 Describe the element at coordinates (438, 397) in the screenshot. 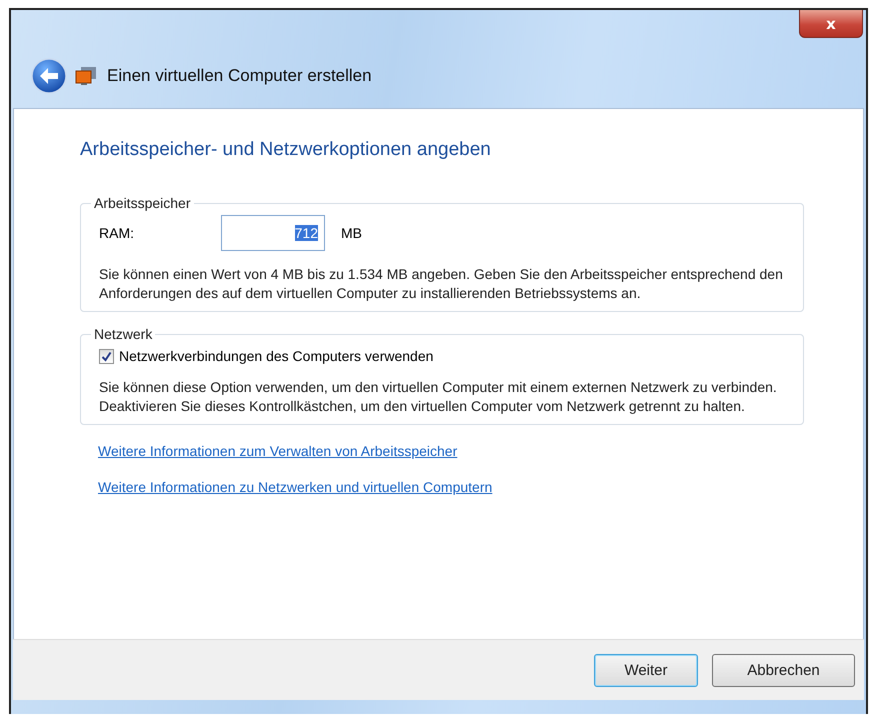

I see `network-description: Sie können diese Option verwenden, um den virtuellen Computer mit einem externen Netzwerk zu verbinden. Deaktivieren Sie dieses Kontrollkästchen, um den virtuellen Computer vom Netzwerk getrennt zu halten.` at that location.